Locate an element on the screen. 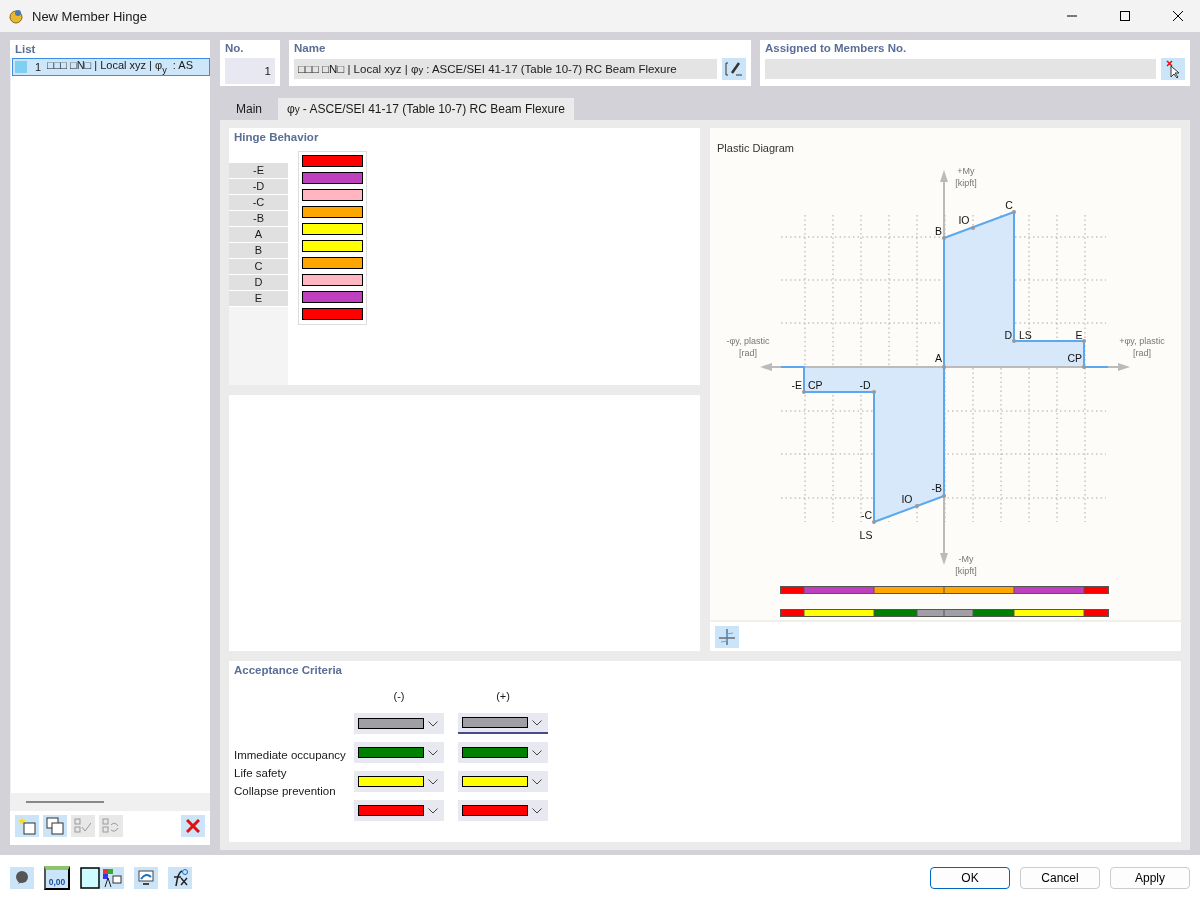 The image size is (1200, 900). uncheck-button is located at coordinates (111, 826).